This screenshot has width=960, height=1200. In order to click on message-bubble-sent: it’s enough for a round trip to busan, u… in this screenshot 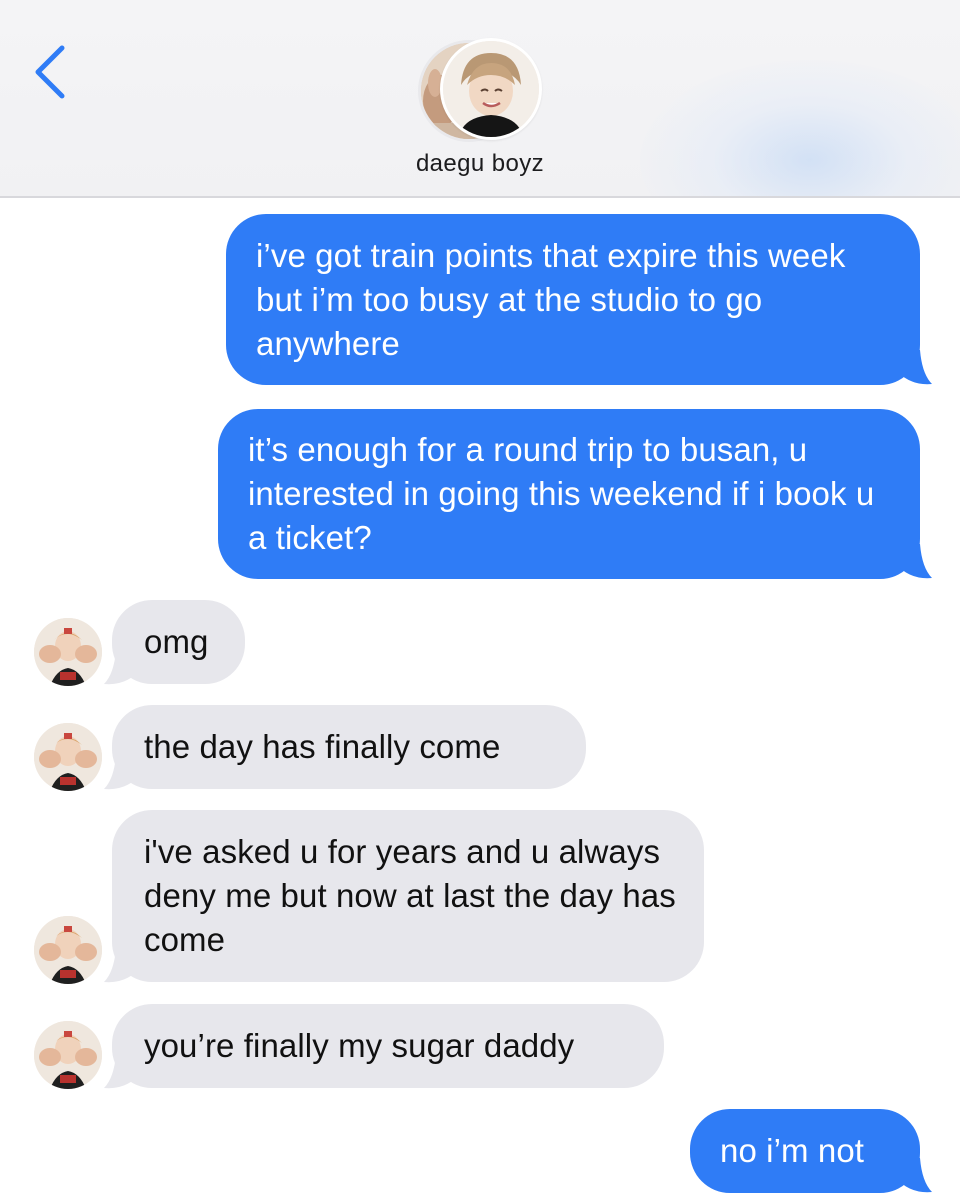, I will do `click(569, 494)`.